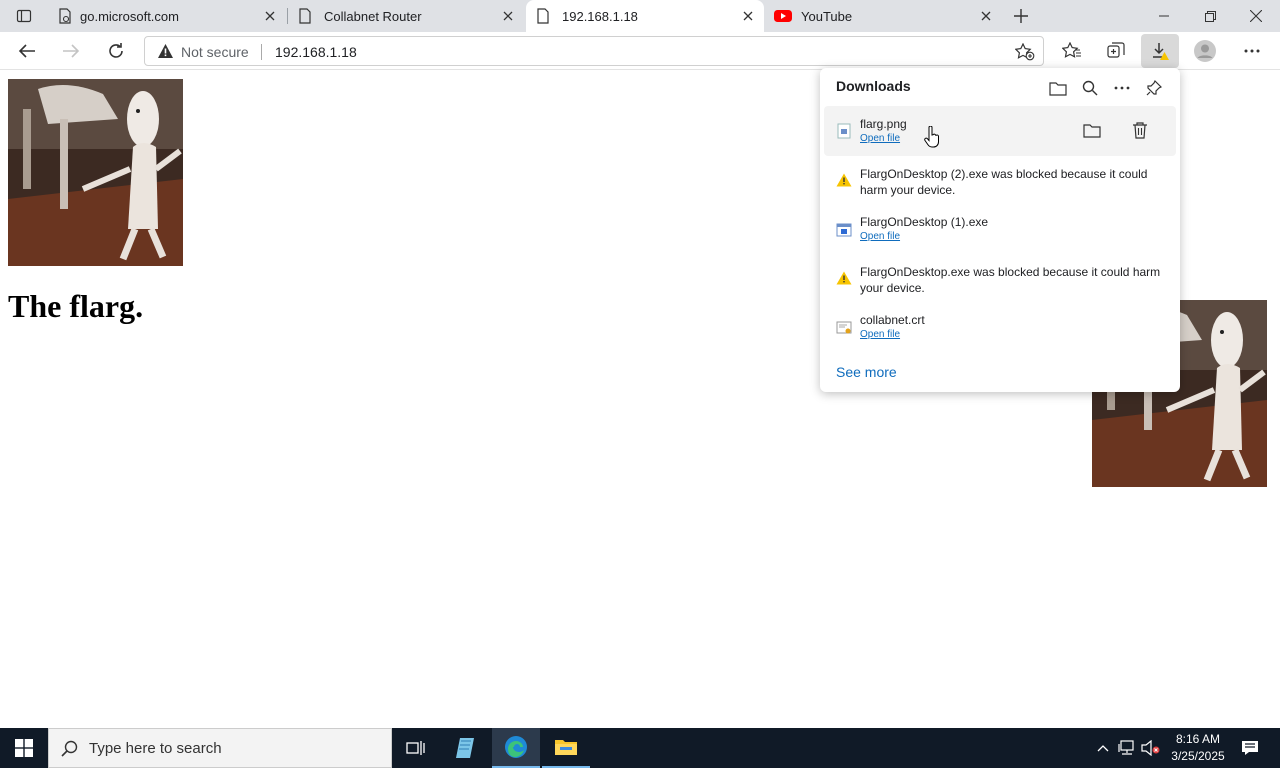 This screenshot has width=1280, height=768. What do you see at coordinates (1198, 748) in the screenshot?
I see `taskbar-clock: 8:16 AM 3/25/2025` at bounding box center [1198, 748].